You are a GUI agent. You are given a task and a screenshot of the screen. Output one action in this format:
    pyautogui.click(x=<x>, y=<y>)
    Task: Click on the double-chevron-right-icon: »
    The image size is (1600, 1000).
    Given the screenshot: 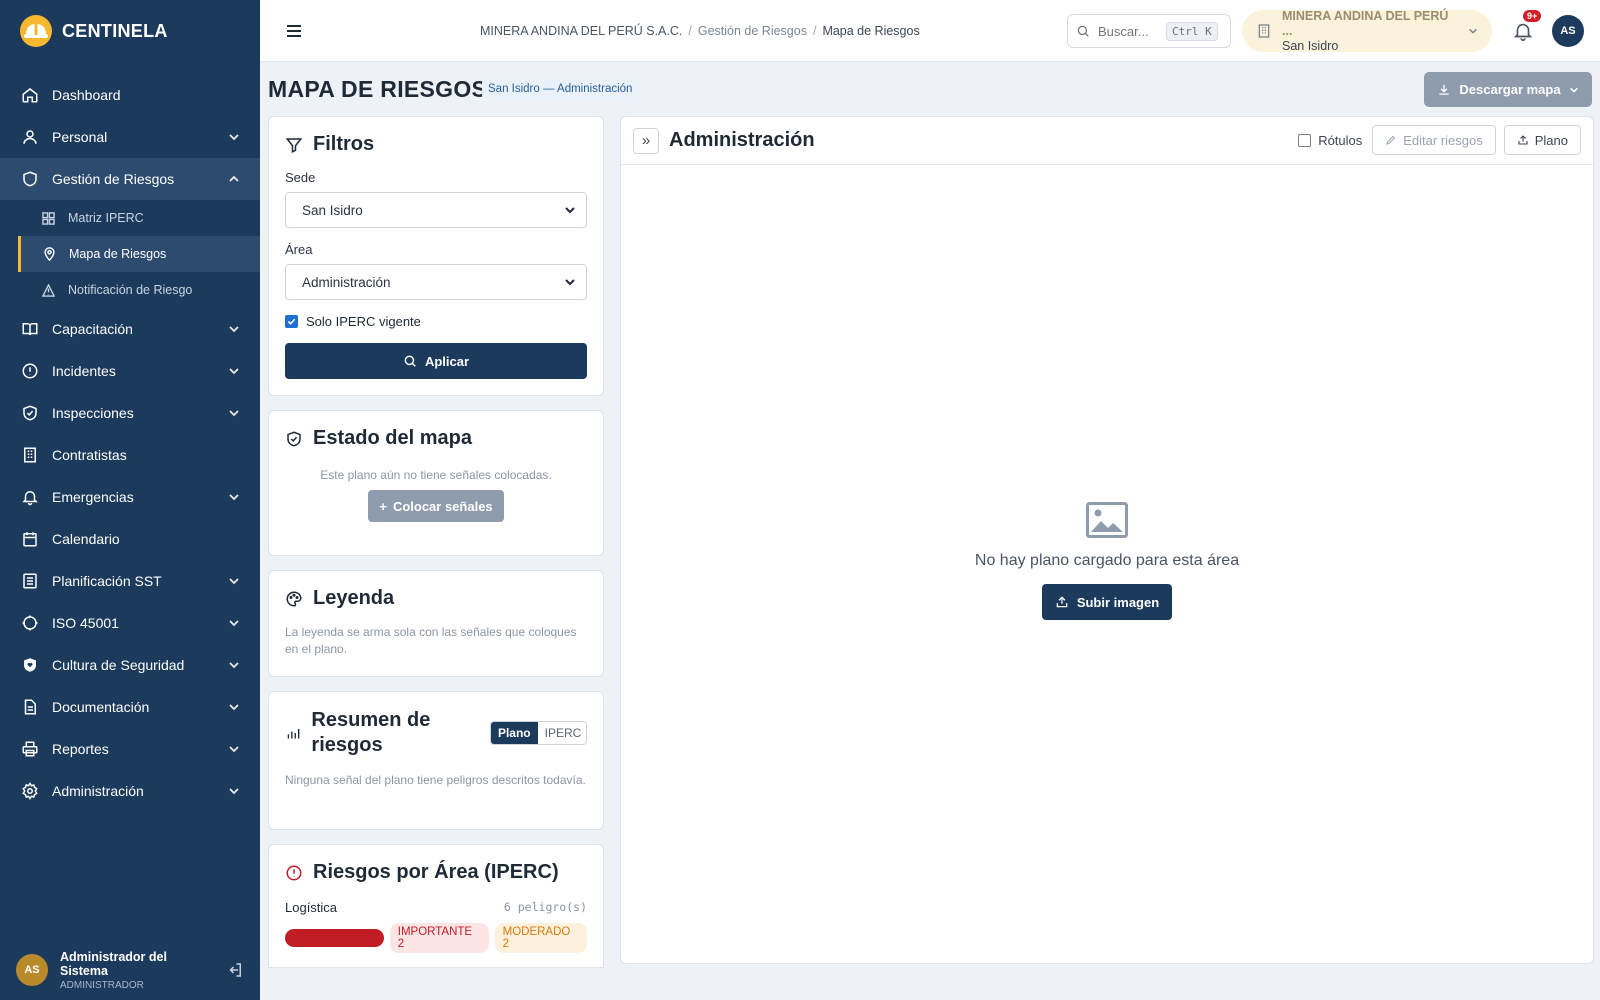 What is the action you would take?
    pyautogui.click(x=646, y=140)
    